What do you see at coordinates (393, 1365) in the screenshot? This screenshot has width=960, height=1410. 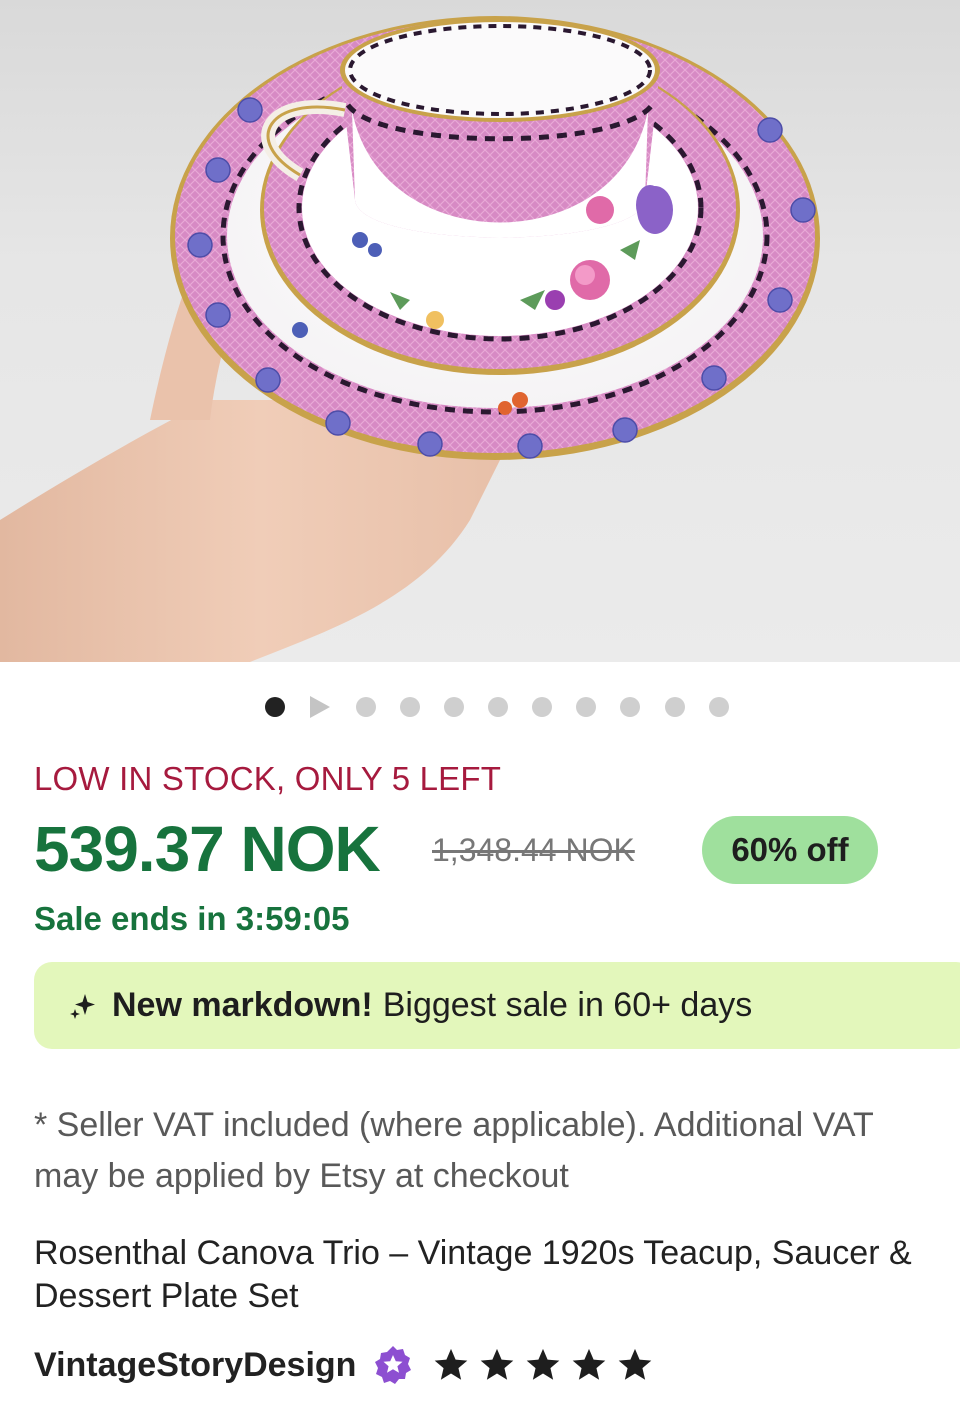 I see `star-seller-badge-icon` at bounding box center [393, 1365].